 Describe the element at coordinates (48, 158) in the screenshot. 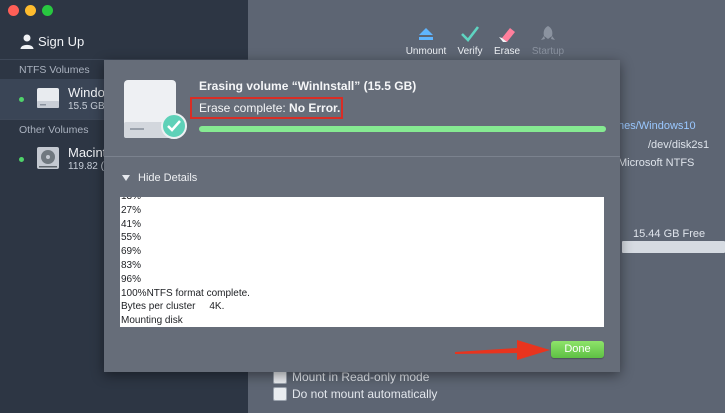

I see `internal-disk-icon` at that location.